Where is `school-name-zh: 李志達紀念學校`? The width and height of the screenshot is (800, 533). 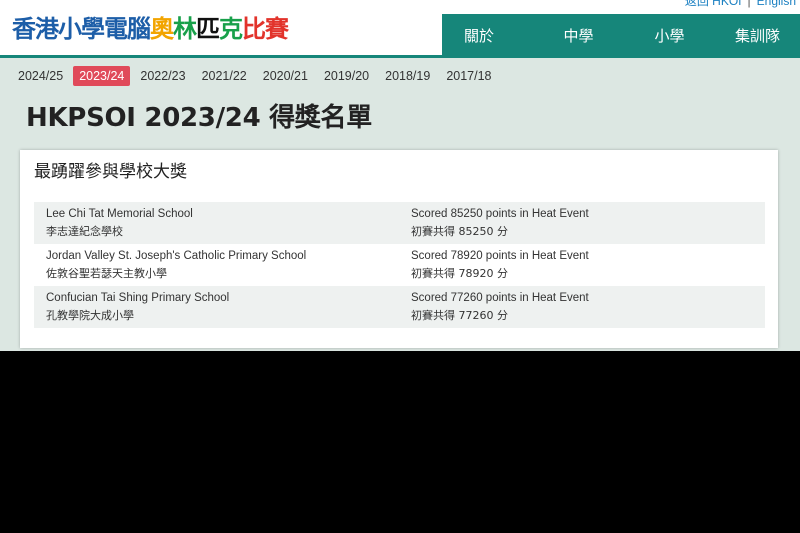 school-name-zh: 李志達紀念學校 is located at coordinates (84, 231).